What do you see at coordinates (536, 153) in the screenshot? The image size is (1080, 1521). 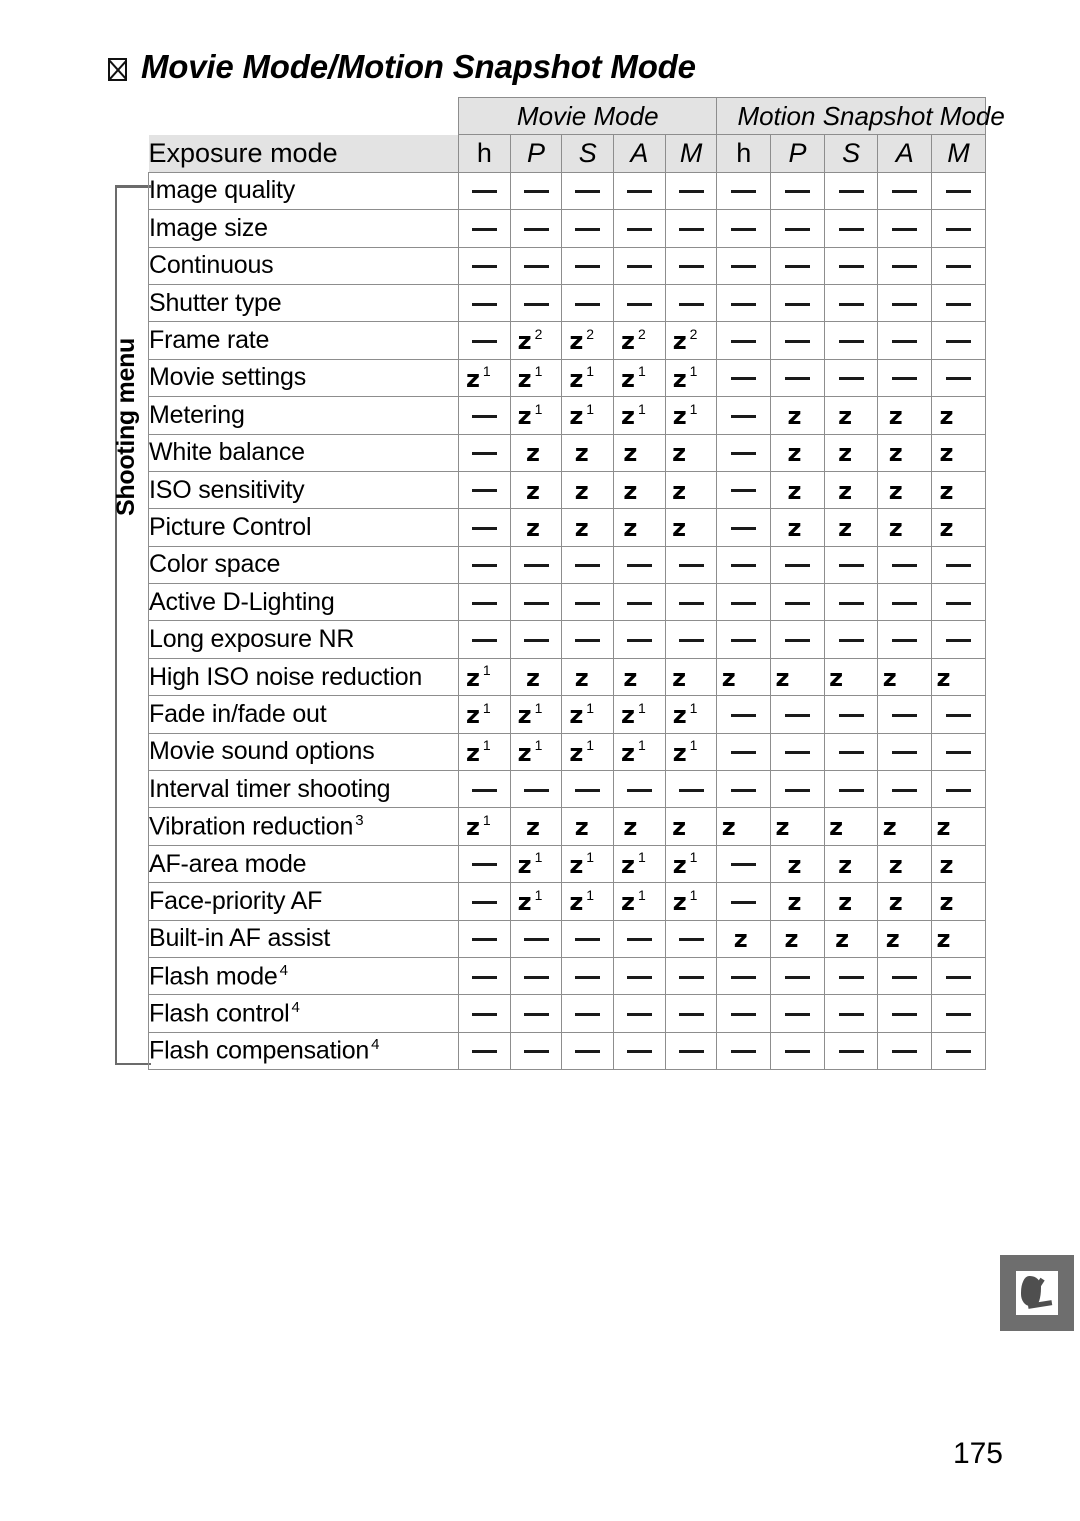 I see `mode-column-movie-p: P` at bounding box center [536, 153].